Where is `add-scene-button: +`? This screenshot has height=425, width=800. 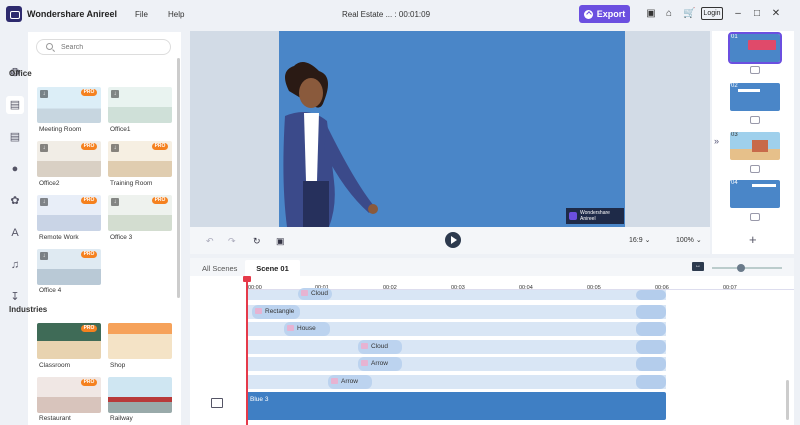
add-scene-button: + is located at coordinates (753, 239).